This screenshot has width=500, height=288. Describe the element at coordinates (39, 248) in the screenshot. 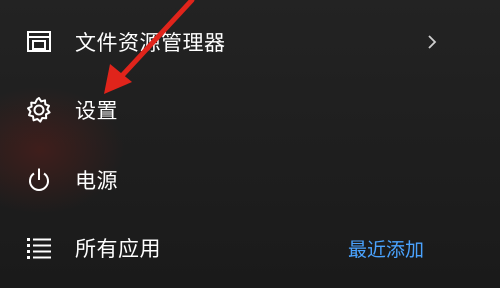

I see `list-icon` at that location.